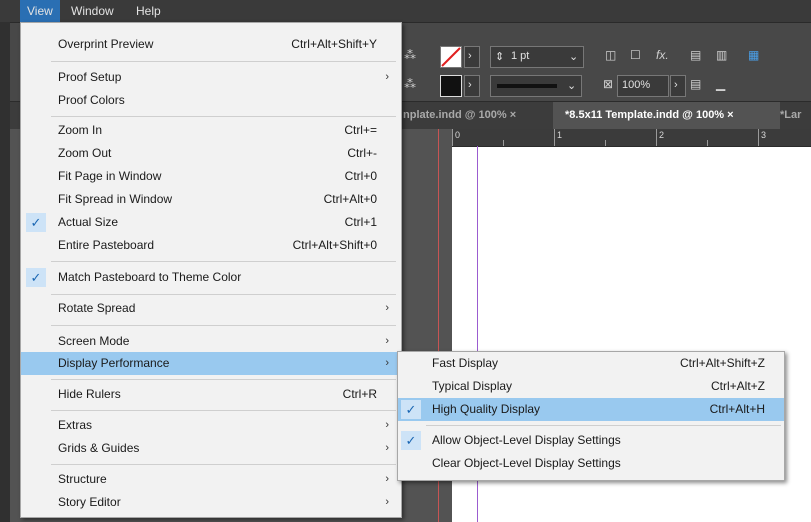 Image resolution: width=811 pixels, height=522 pixels. Describe the element at coordinates (678, 86) in the screenshot. I see `opacity-dropdown: ›` at that location.